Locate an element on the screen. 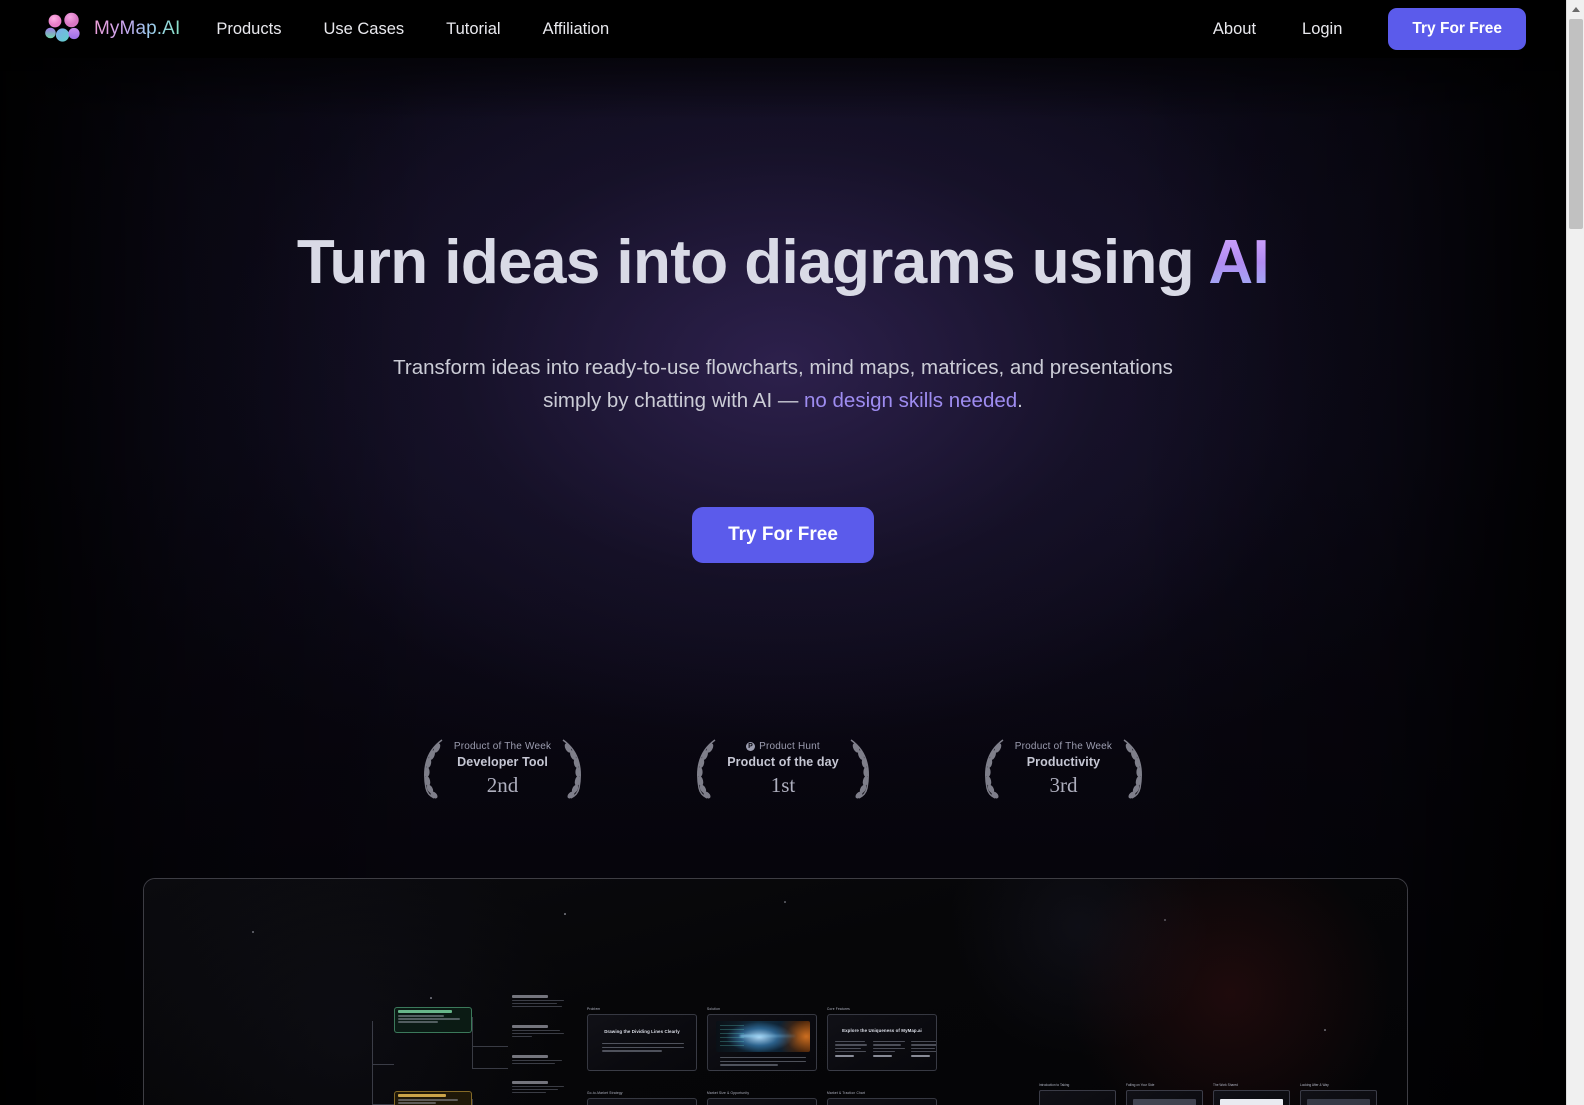  product-hunt-icon: P is located at coordinates (751, 746).